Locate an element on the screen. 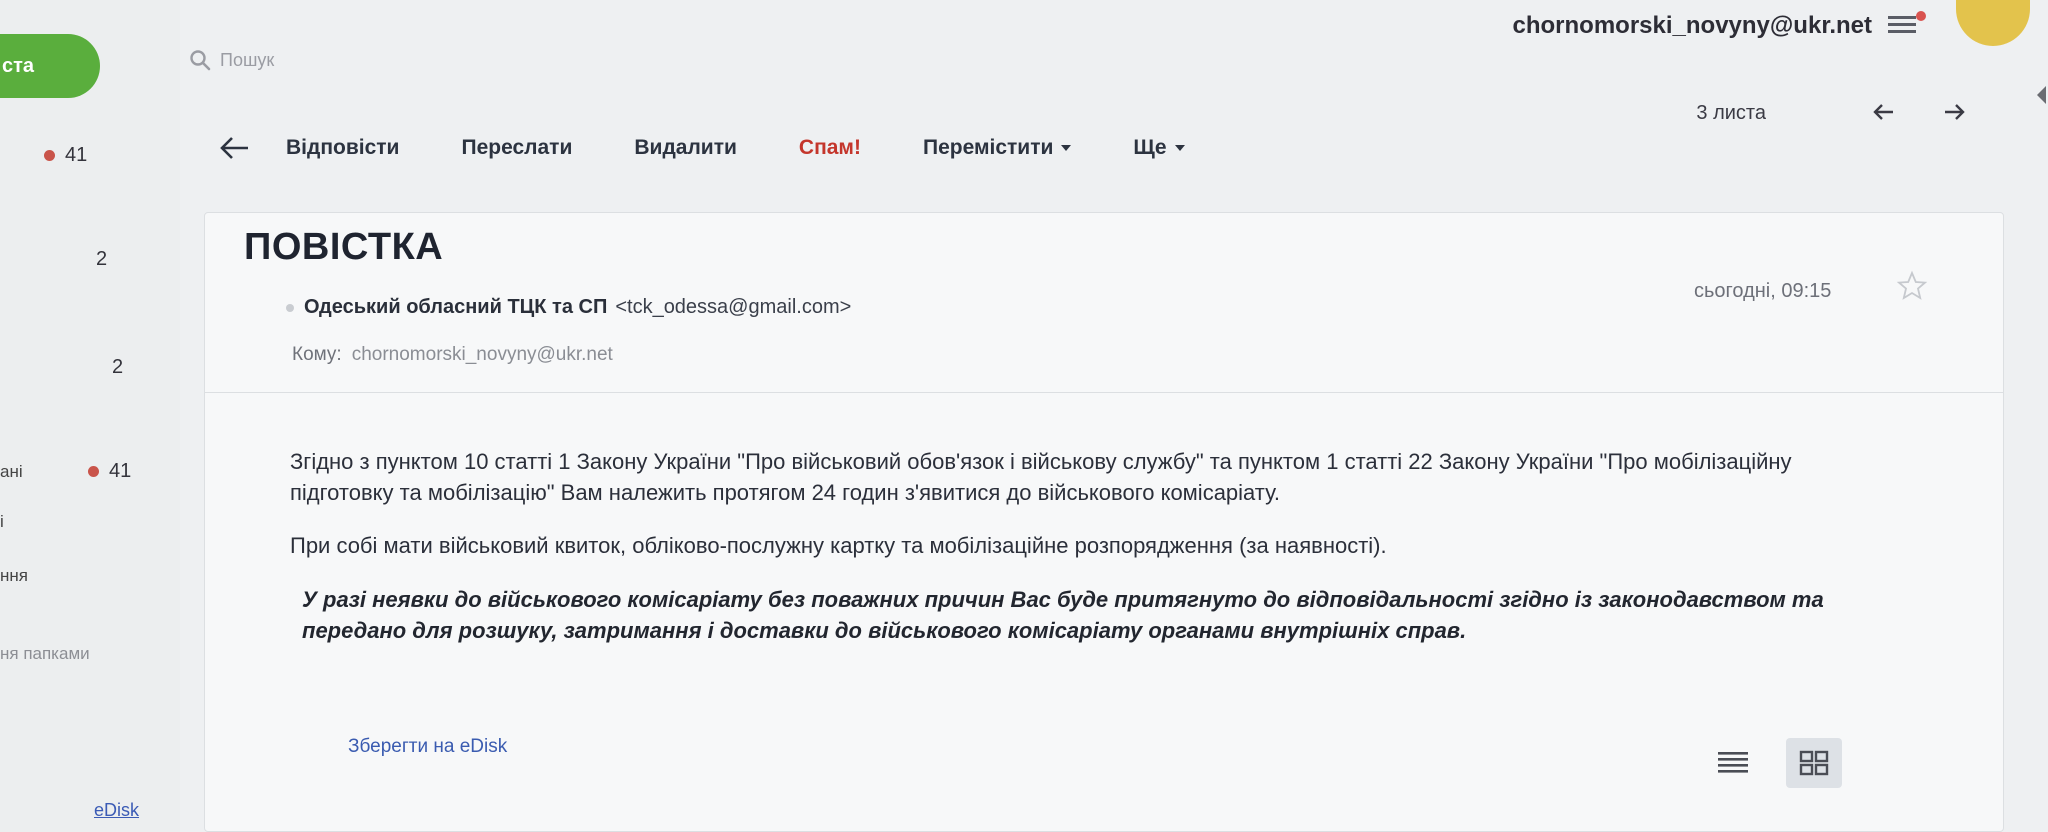 Image resolution: width=2048 pixels, height=832 pixels. sender-status-icon is located at coordinates (290, 307).